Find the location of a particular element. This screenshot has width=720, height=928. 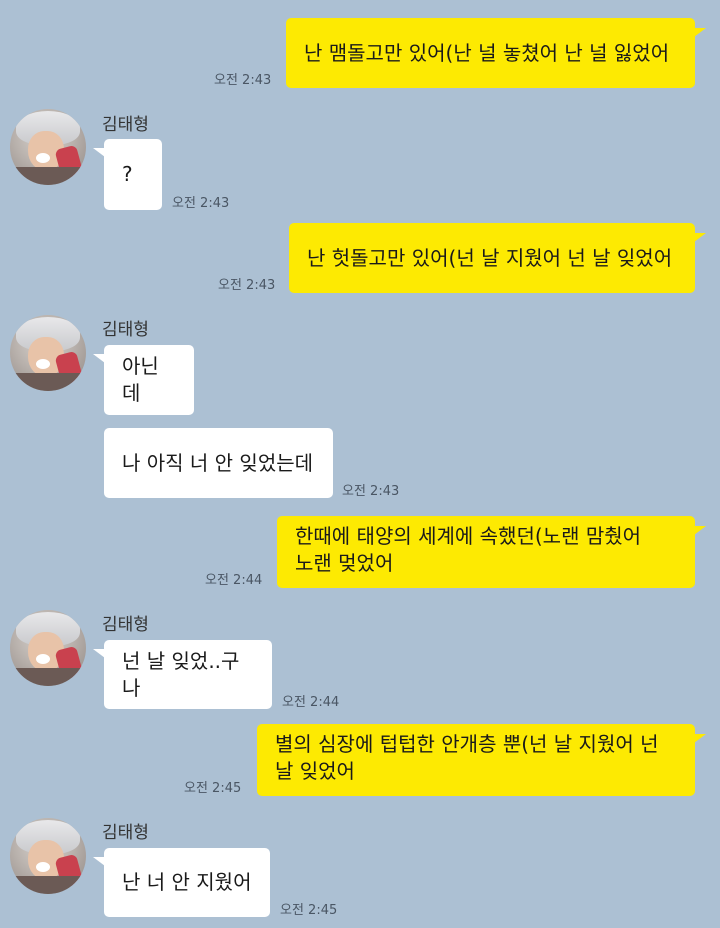

incoming-message-bubble: 아닌데 is located at coordinates (149, 380).